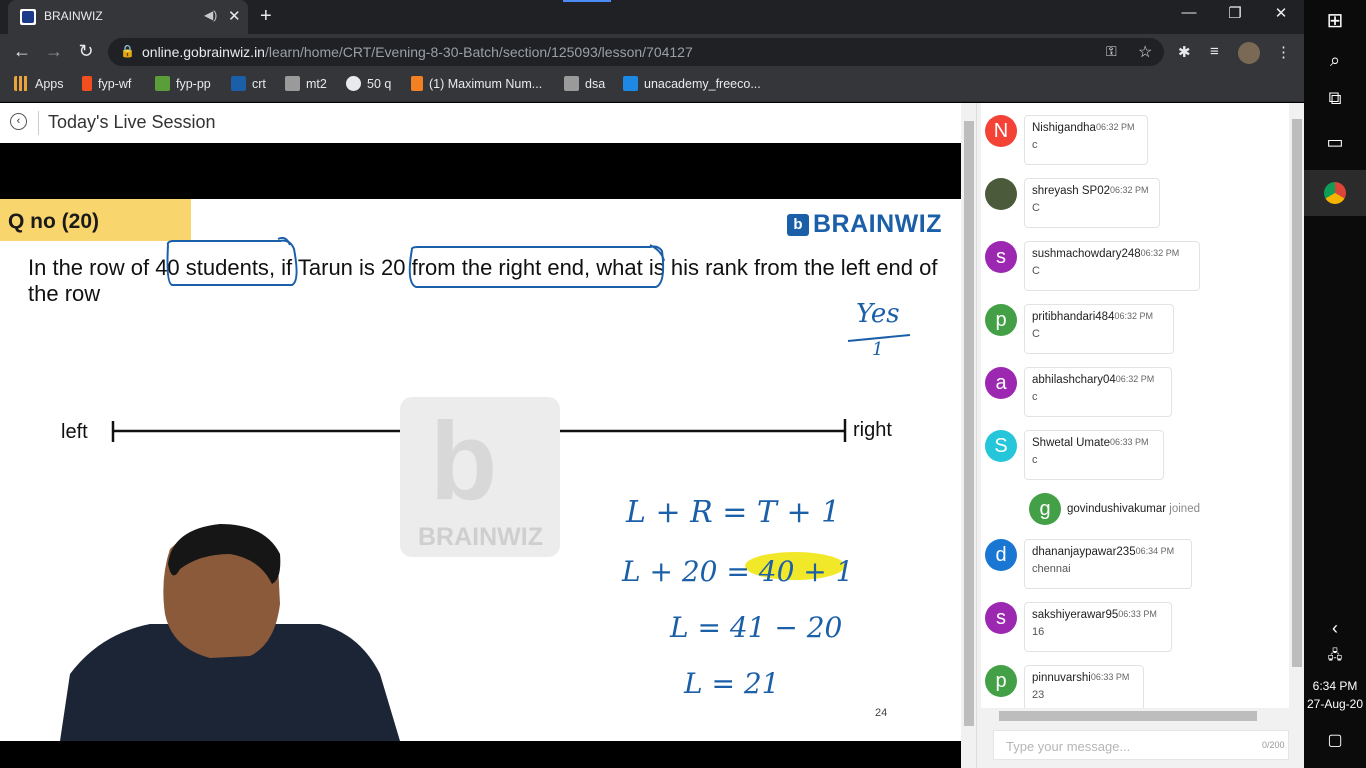 The height and width of the screenshot is (768, 1366). Describe the element at coordinates (1086, 140) in the screenshot. I see `message-bubble: Nishigandha06:32 PM c` at that location.